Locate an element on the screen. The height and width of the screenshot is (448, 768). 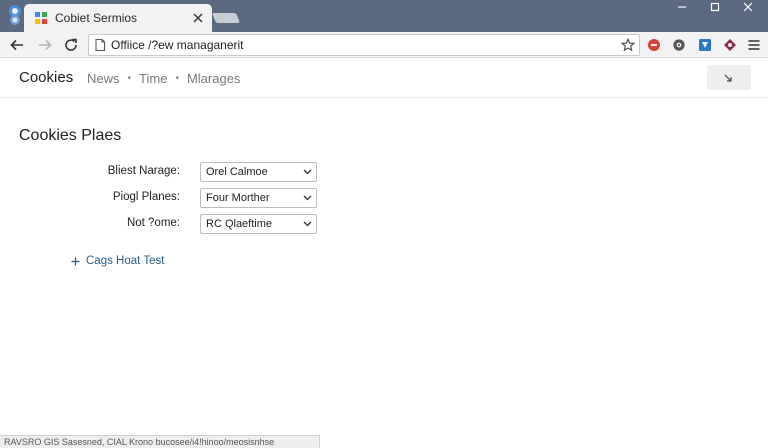
header-action-button is located at coordinates (729, 77).